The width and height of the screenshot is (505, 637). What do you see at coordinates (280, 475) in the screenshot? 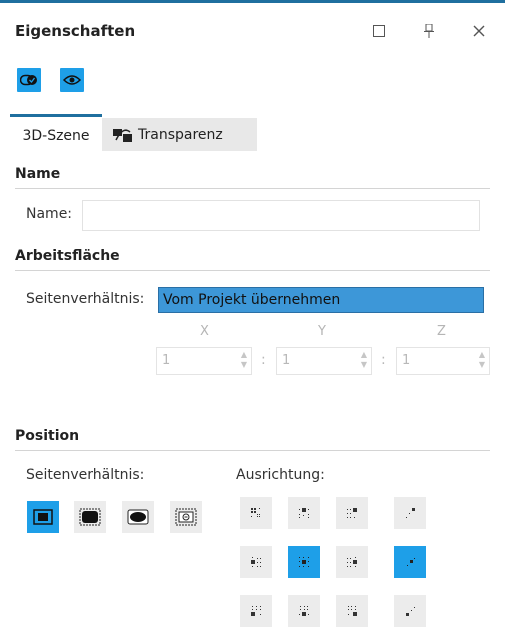
I see `alignment-label: Ausrichtung:` at bounding box center [280, 475].